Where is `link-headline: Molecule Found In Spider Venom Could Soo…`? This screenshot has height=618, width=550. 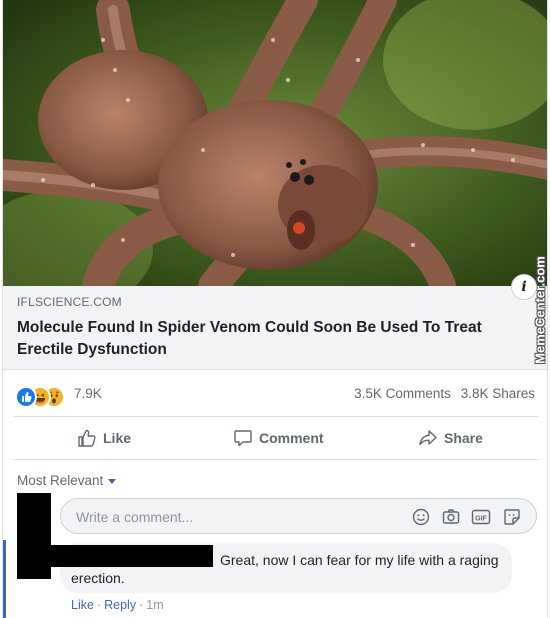 link-headline: Molecule Found In Spider Venom Could Soo… is located at coordinates (262, 339).